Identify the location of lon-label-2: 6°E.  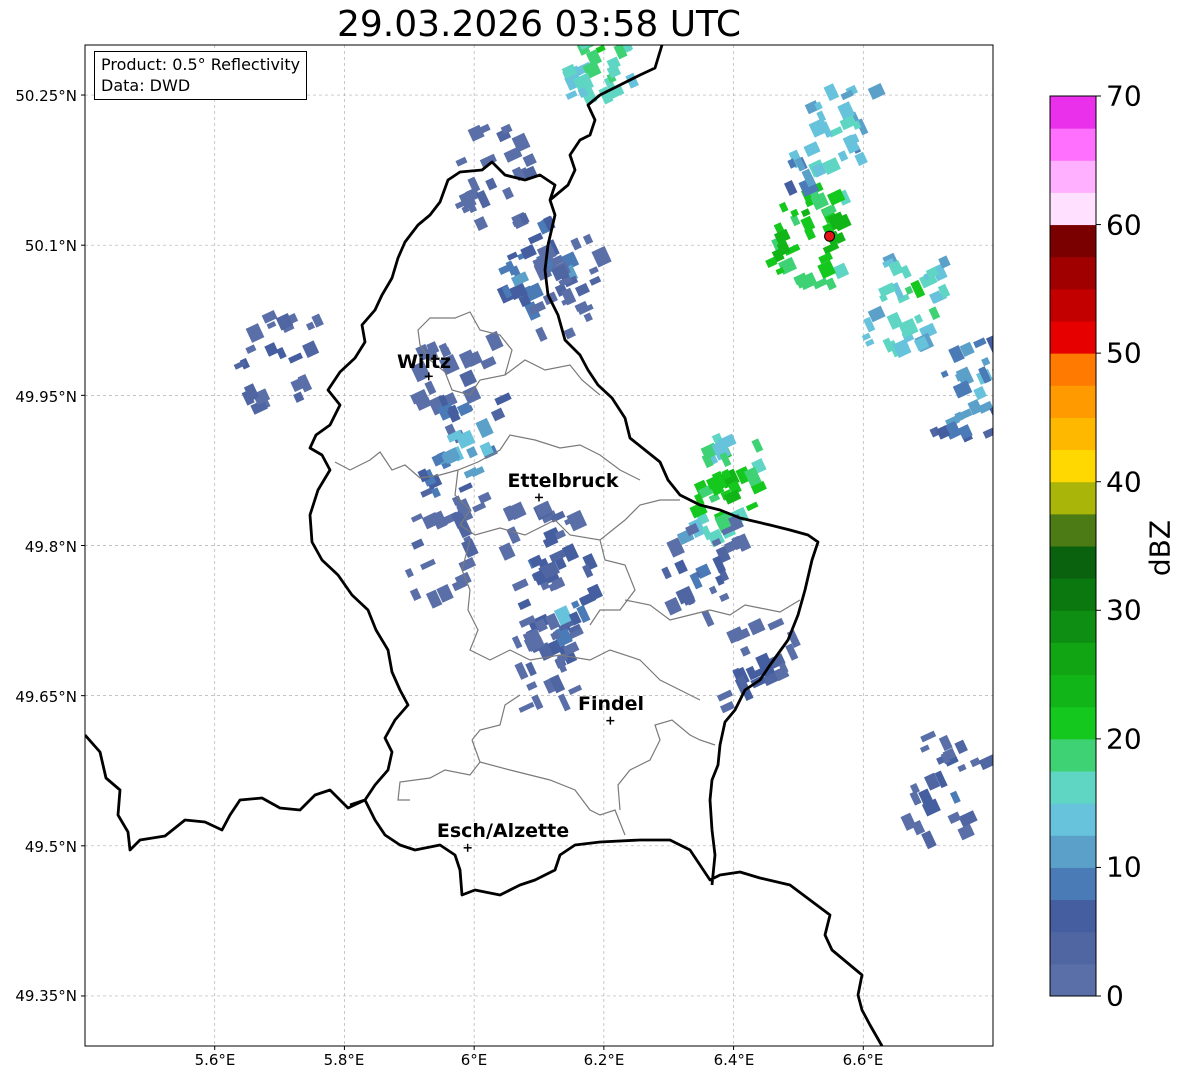
(474, 1060).